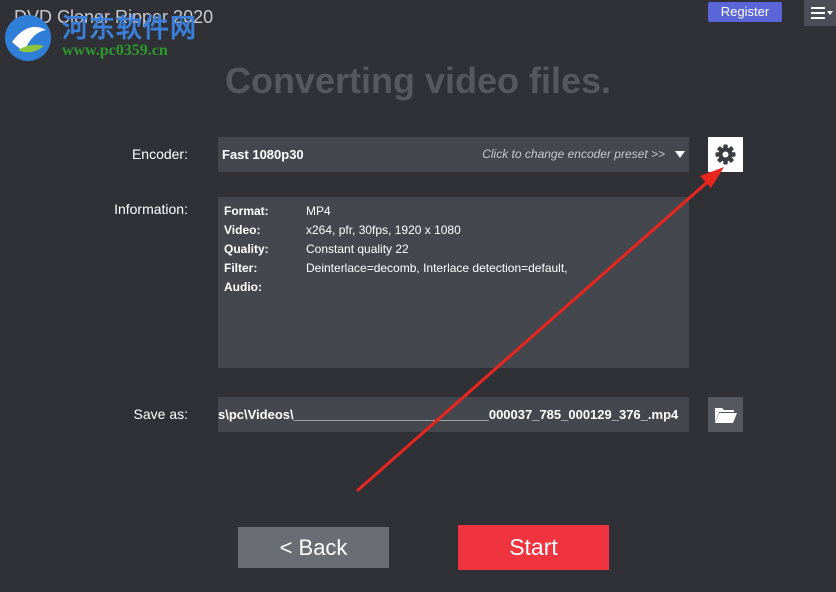 This screenshot has width=836, height=592. What do you see at coordinates (159, 154) in the screenshot?
I see `encoder-label: Encoder:` at bounding box center [159, 154].